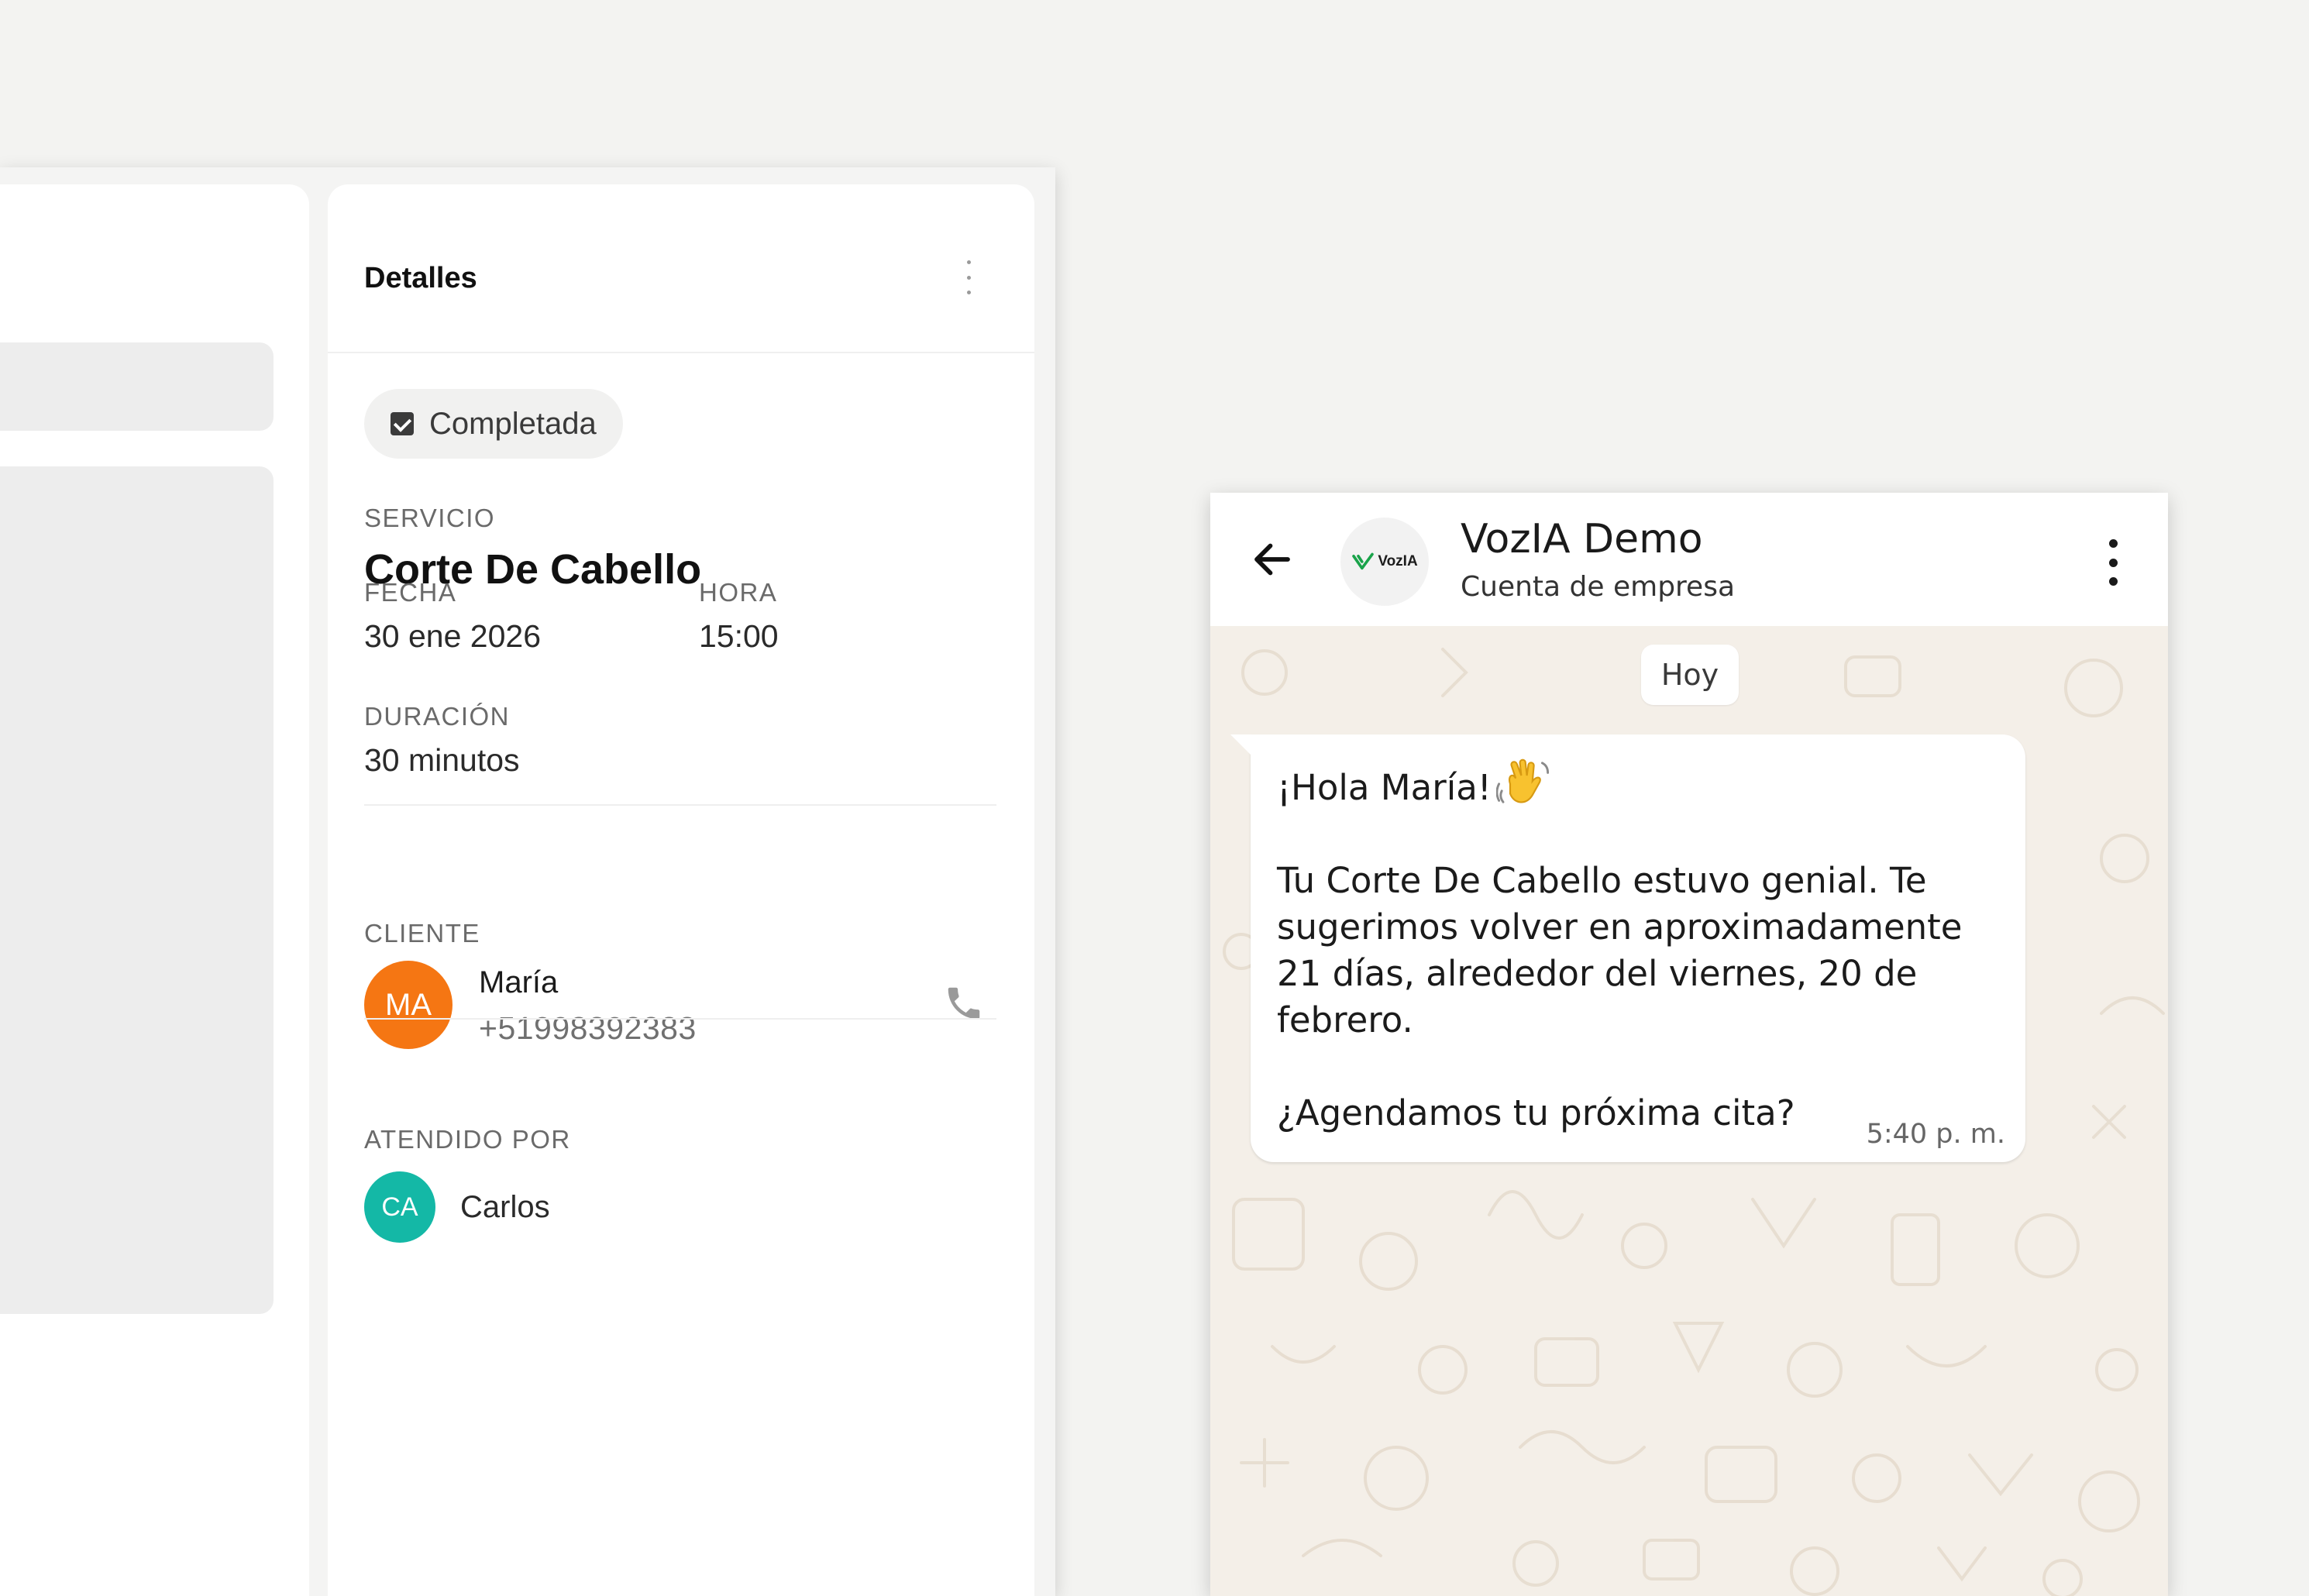 This screenshot has height=1596, width=2309. What do you see at coordinates (519, 982) in the screenshot?
I see `client-name: María` at bounding box center [519, 982].